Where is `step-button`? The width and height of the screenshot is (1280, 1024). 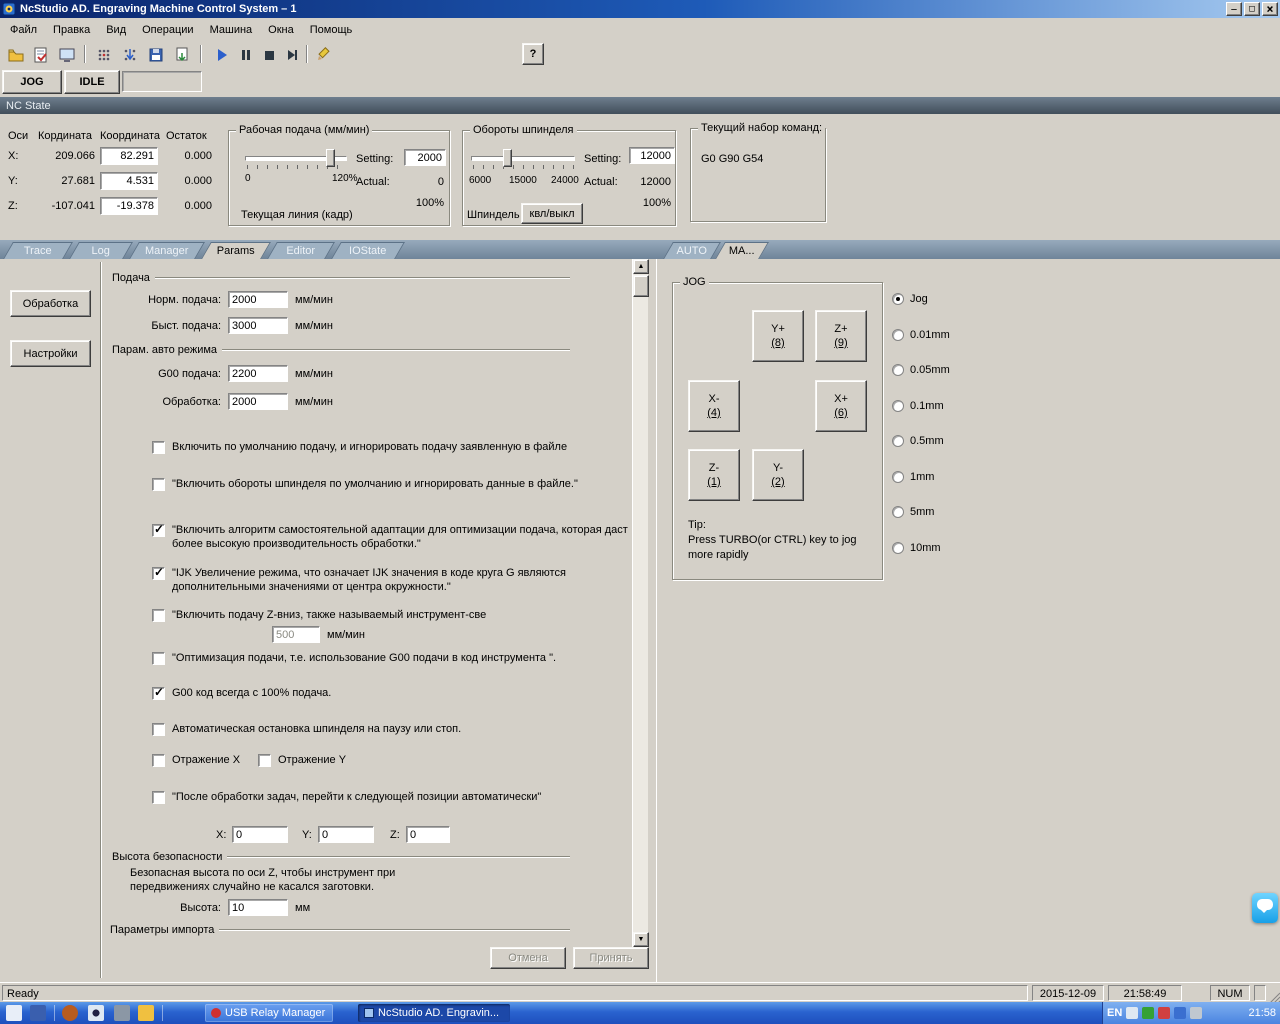 step-button is located at coordinates (291, 54).